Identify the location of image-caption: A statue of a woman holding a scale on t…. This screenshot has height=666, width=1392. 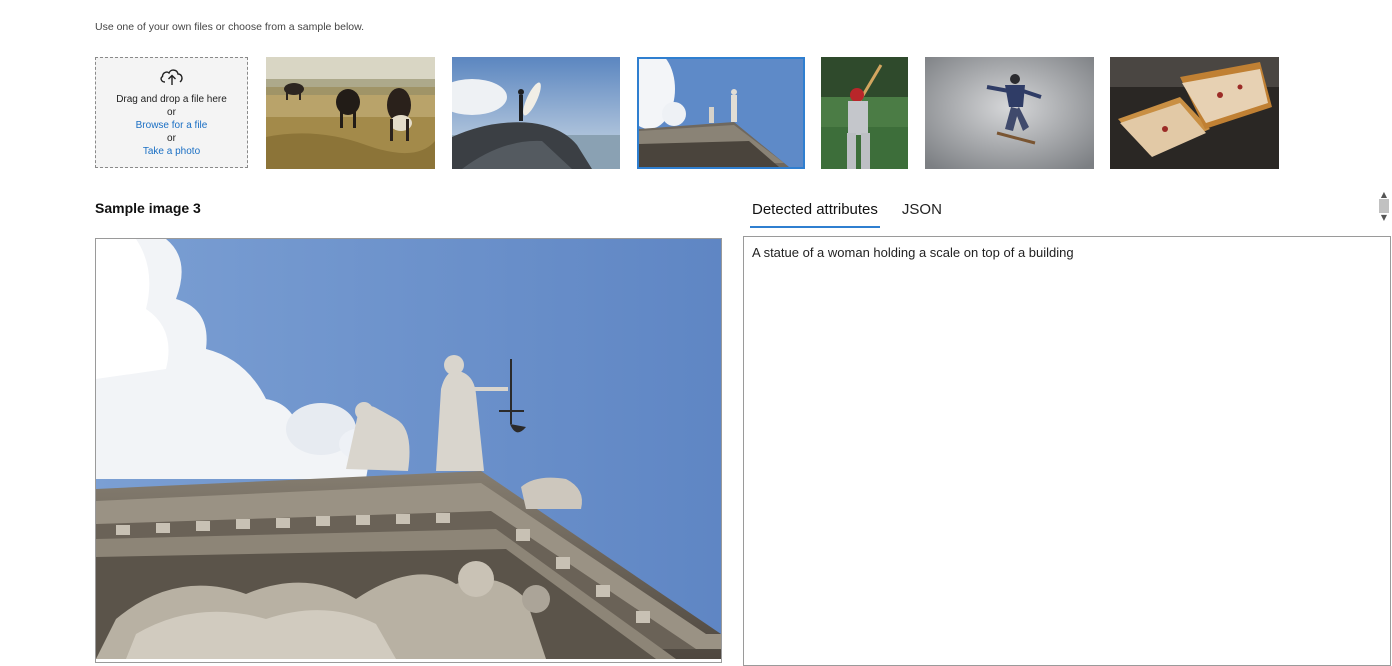
(913, 252).